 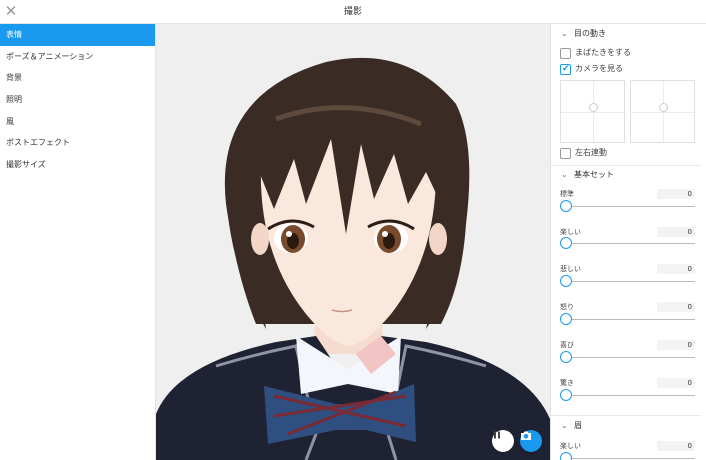 I want to click on brow-header: ⌄ 眉, so click(x=626, y=426).